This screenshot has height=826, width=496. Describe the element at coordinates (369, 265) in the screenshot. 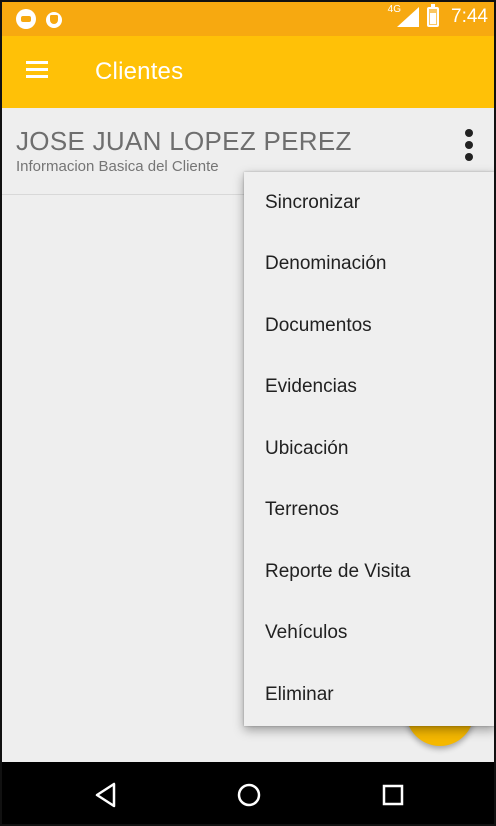

I see `menu-item-denominacion: Denominación` at that location.